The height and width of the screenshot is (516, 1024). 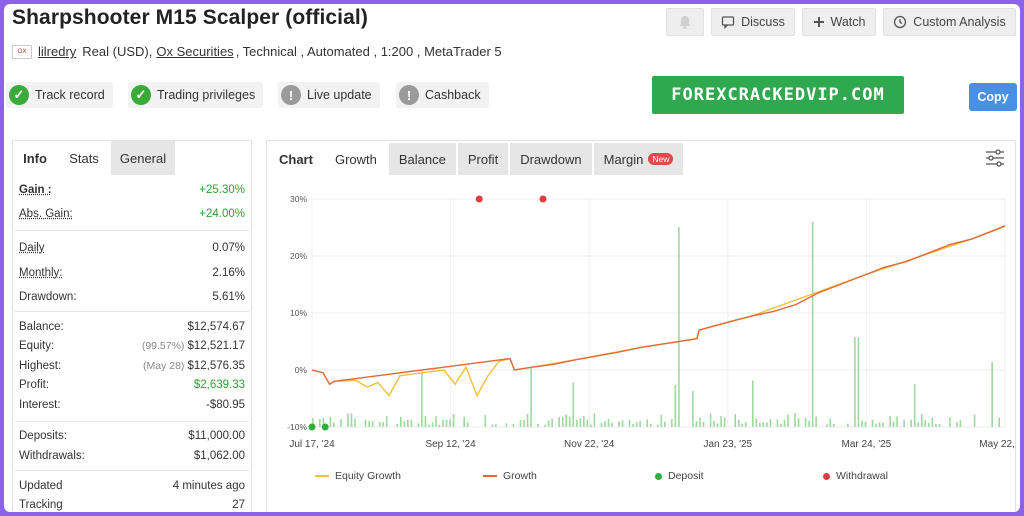 I want to click on stat-monthly: Monthly: 2.16%, so click(x=132, y=273).